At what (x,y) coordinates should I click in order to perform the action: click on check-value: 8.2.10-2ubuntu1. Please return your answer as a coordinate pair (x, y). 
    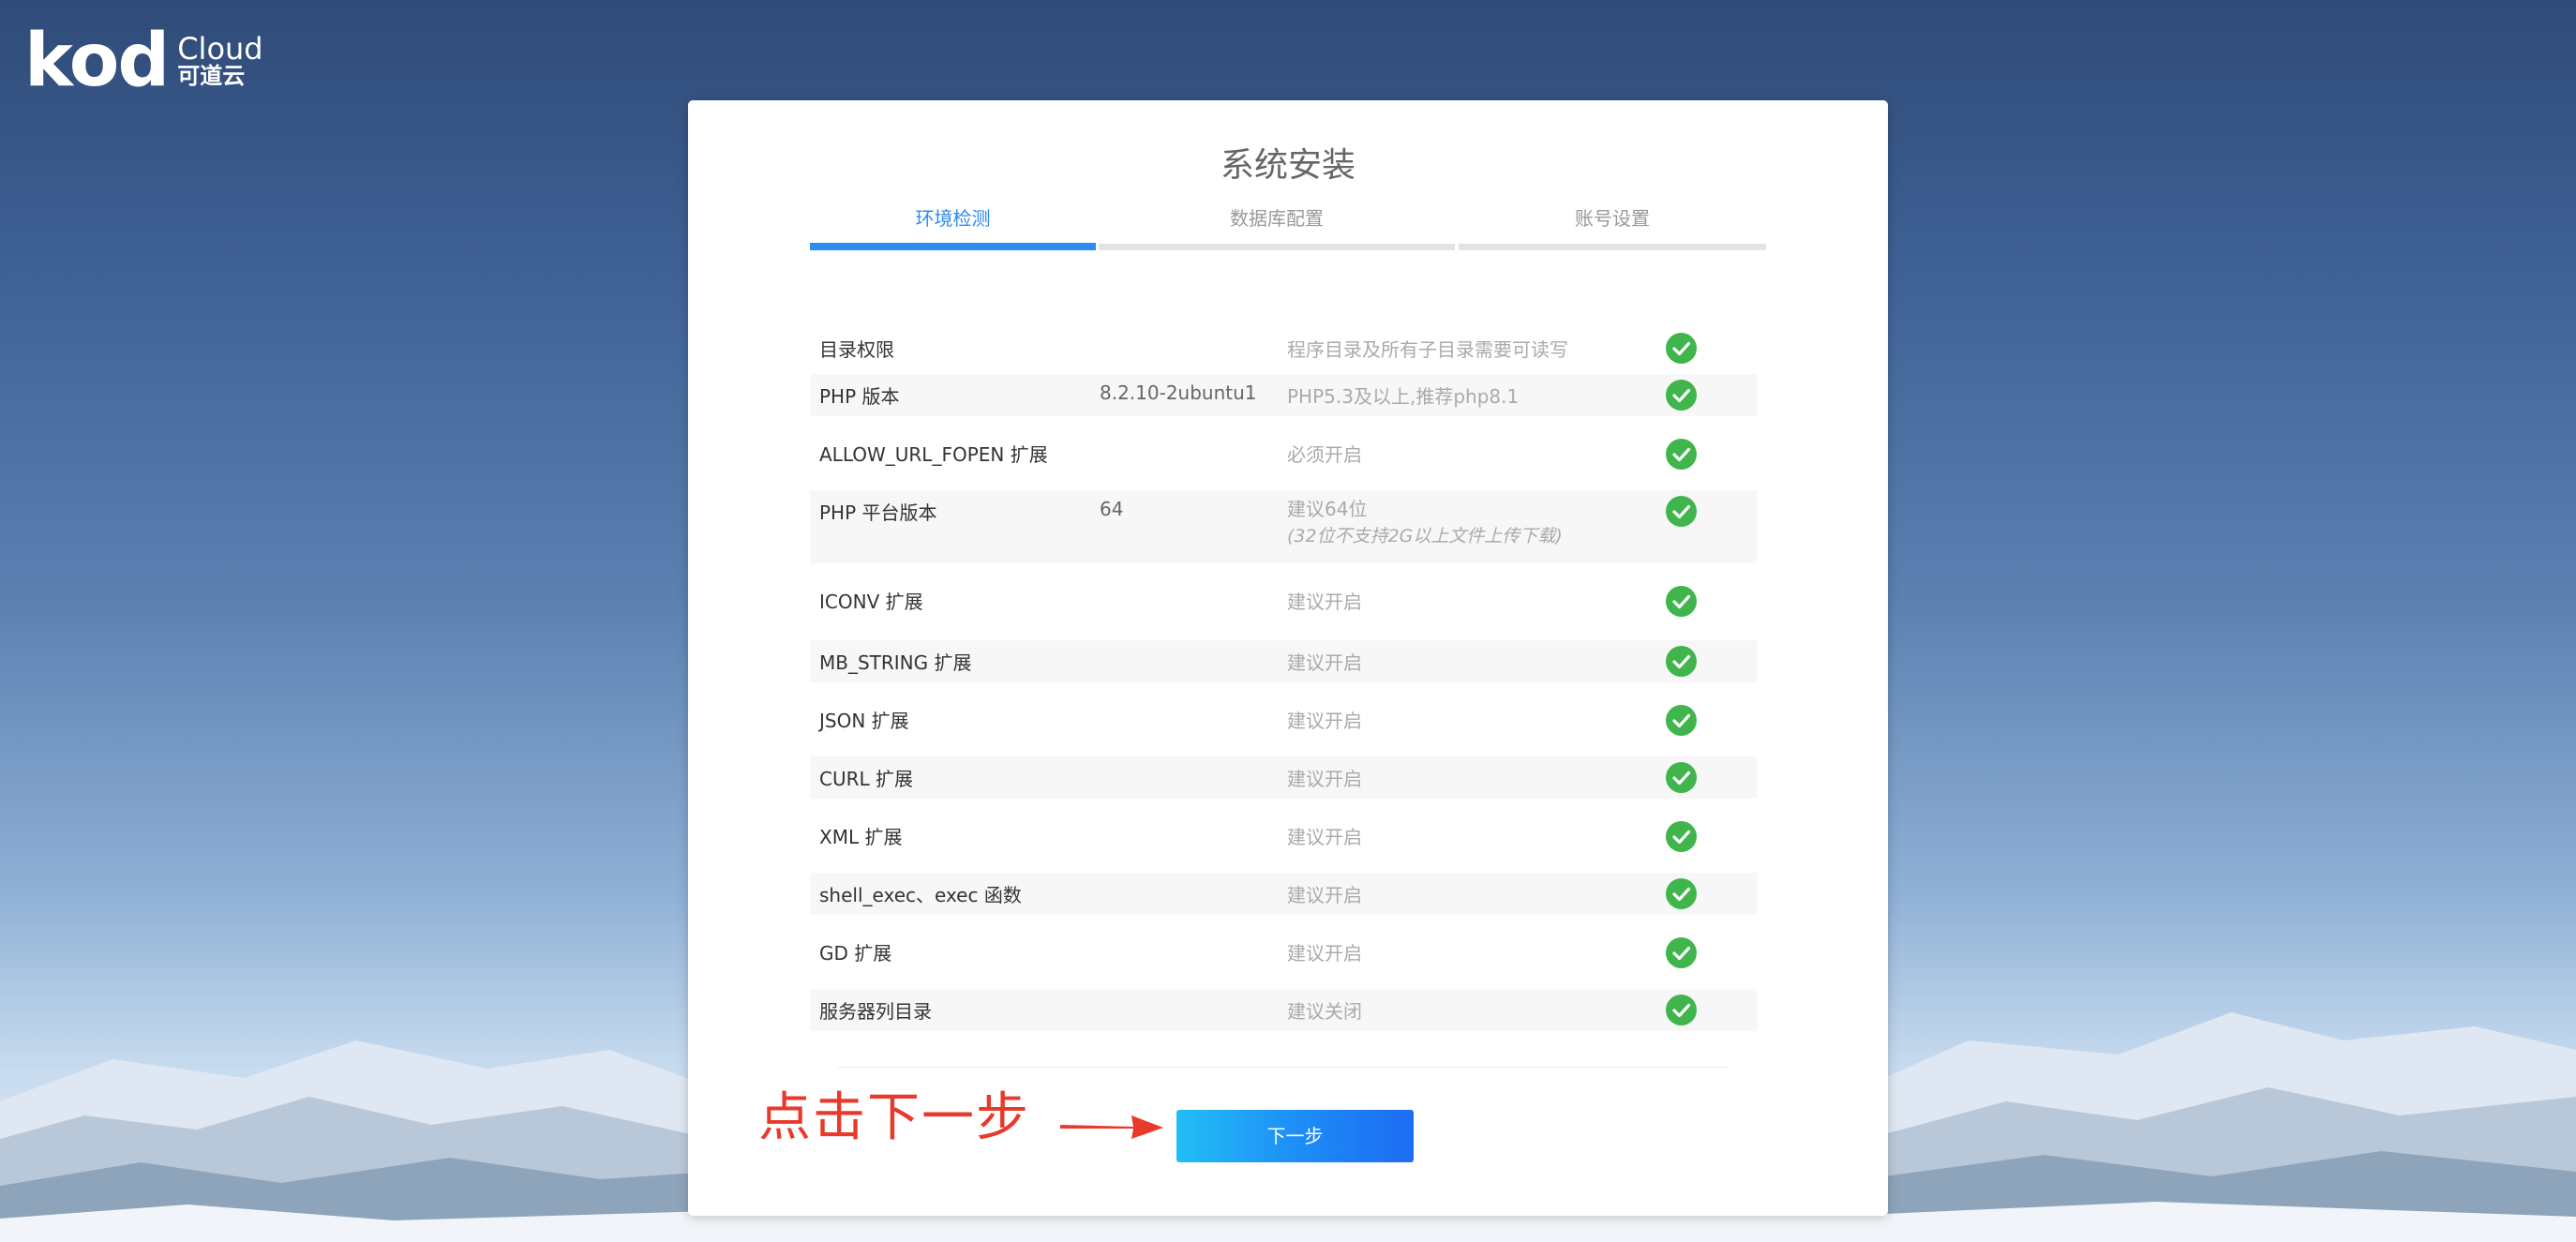
    Looking at the image, I should click on (1179, 393).